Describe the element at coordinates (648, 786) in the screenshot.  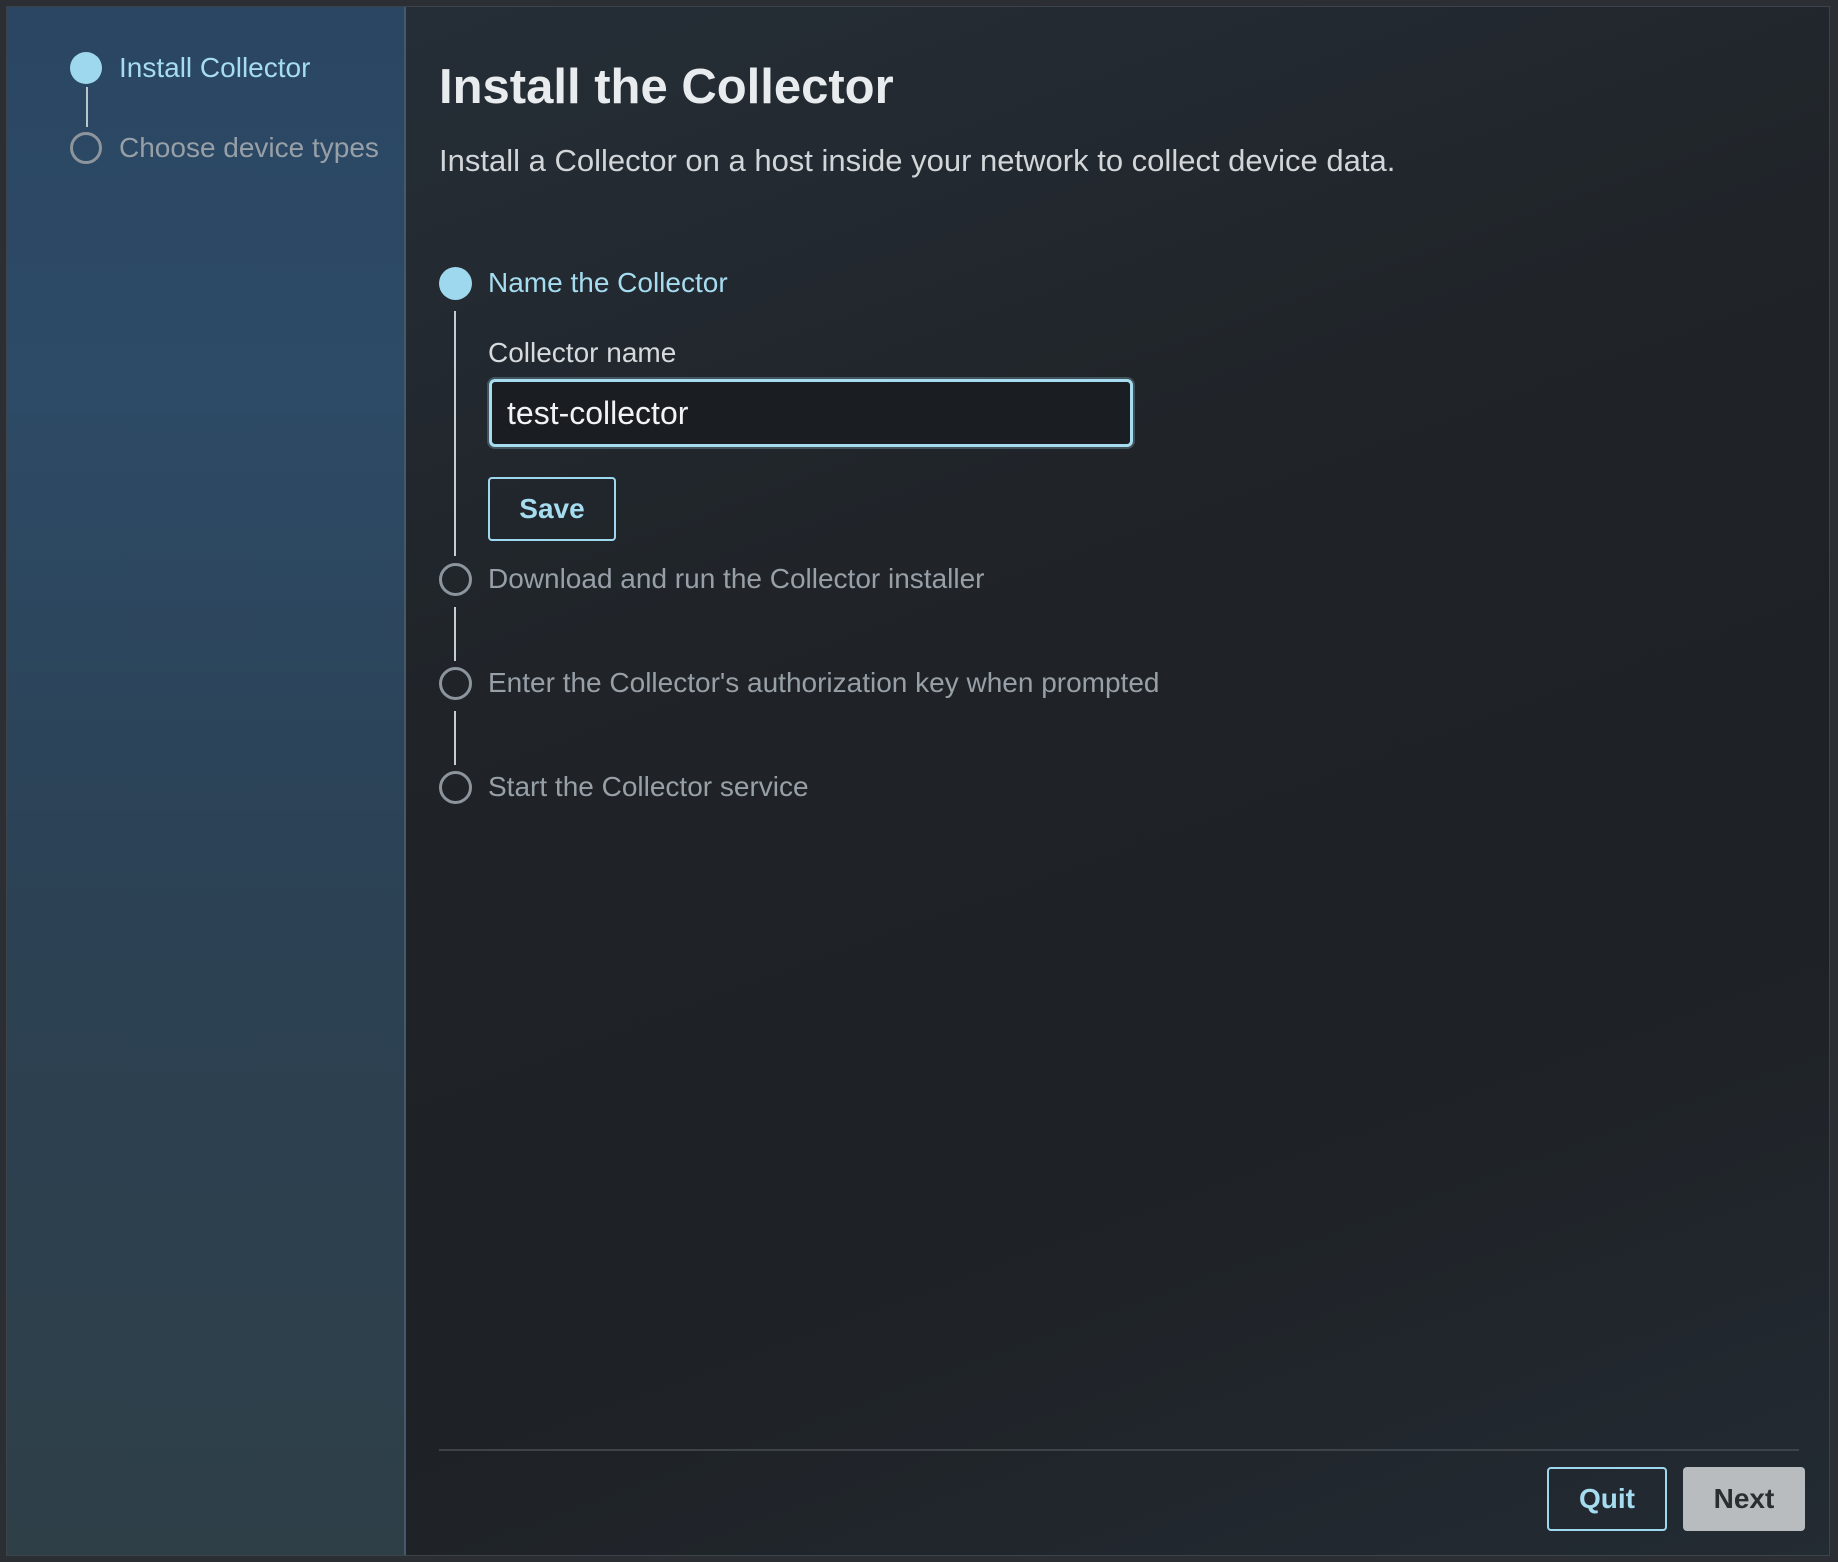
I see `substep-label: Start the Collector service` at that location.